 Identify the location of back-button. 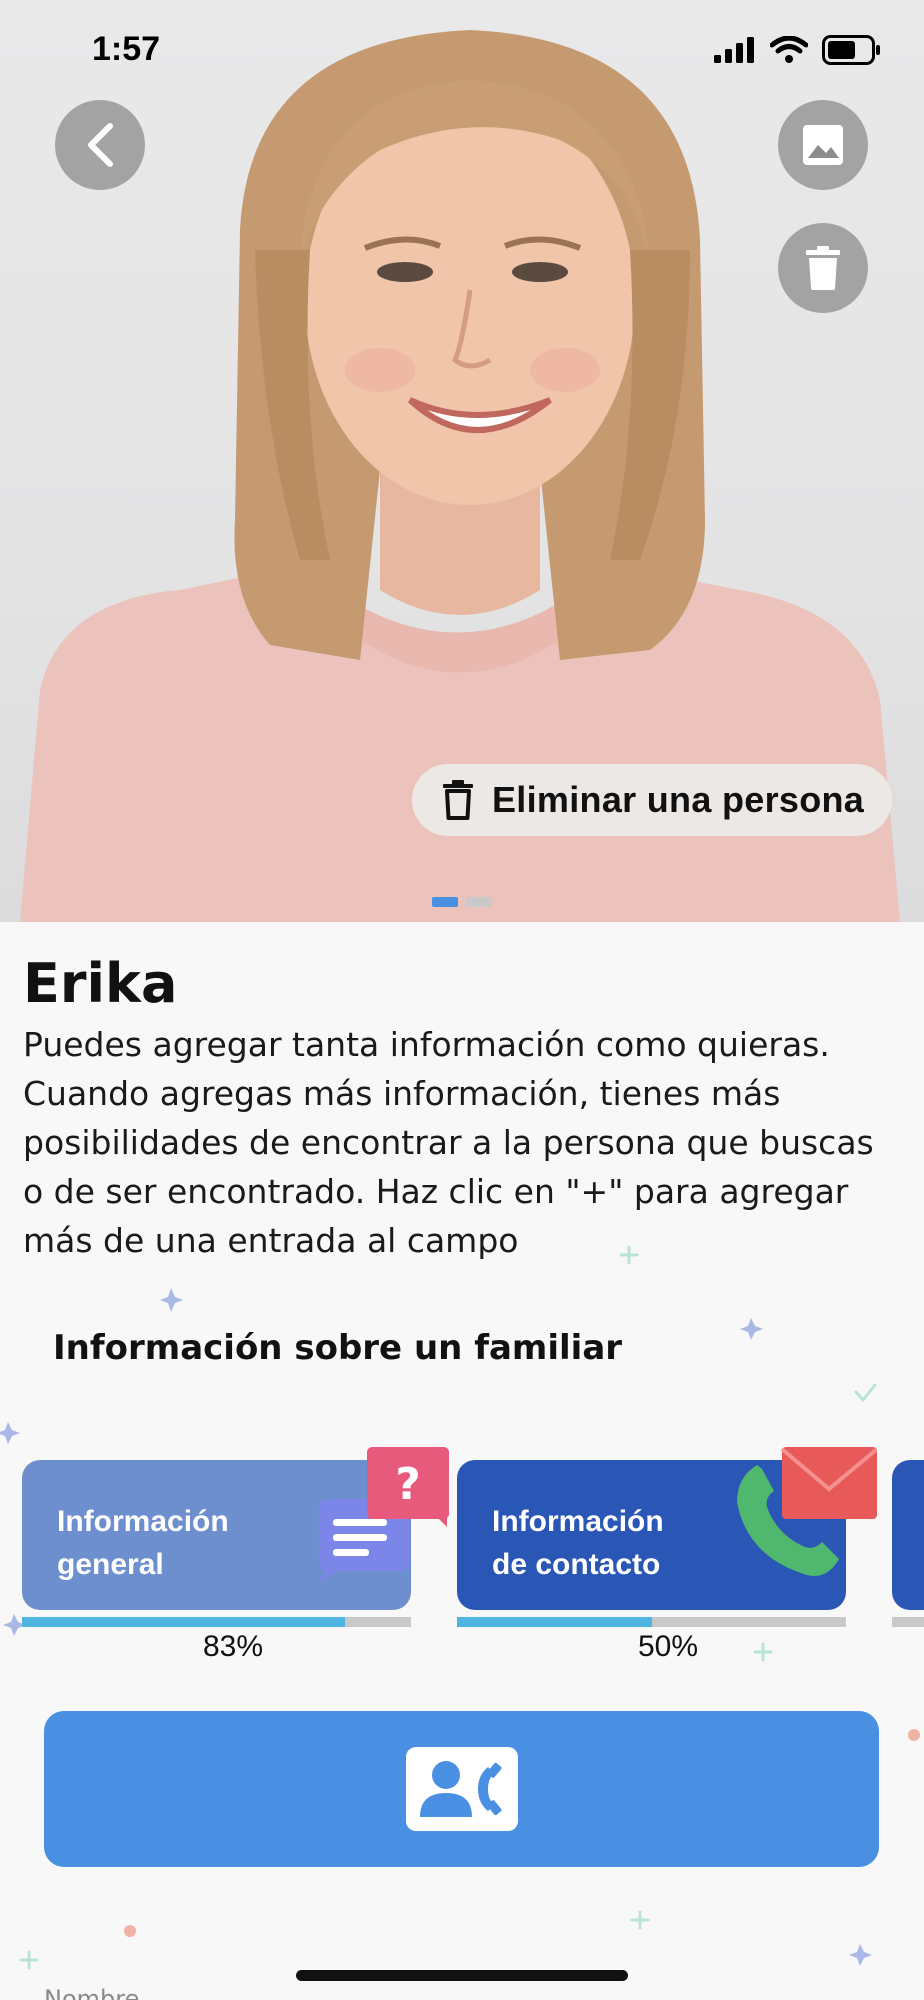
(100, 145).